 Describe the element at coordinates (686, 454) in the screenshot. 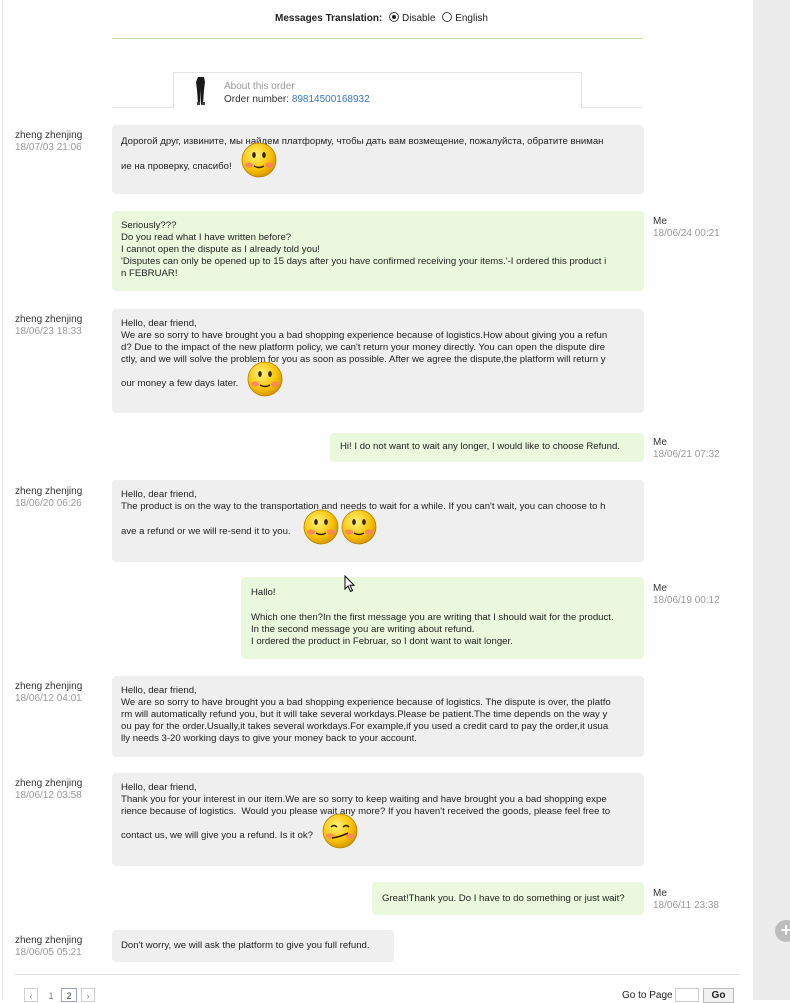

I see `message-timestamp: 18/06/21 07:32` at that location.